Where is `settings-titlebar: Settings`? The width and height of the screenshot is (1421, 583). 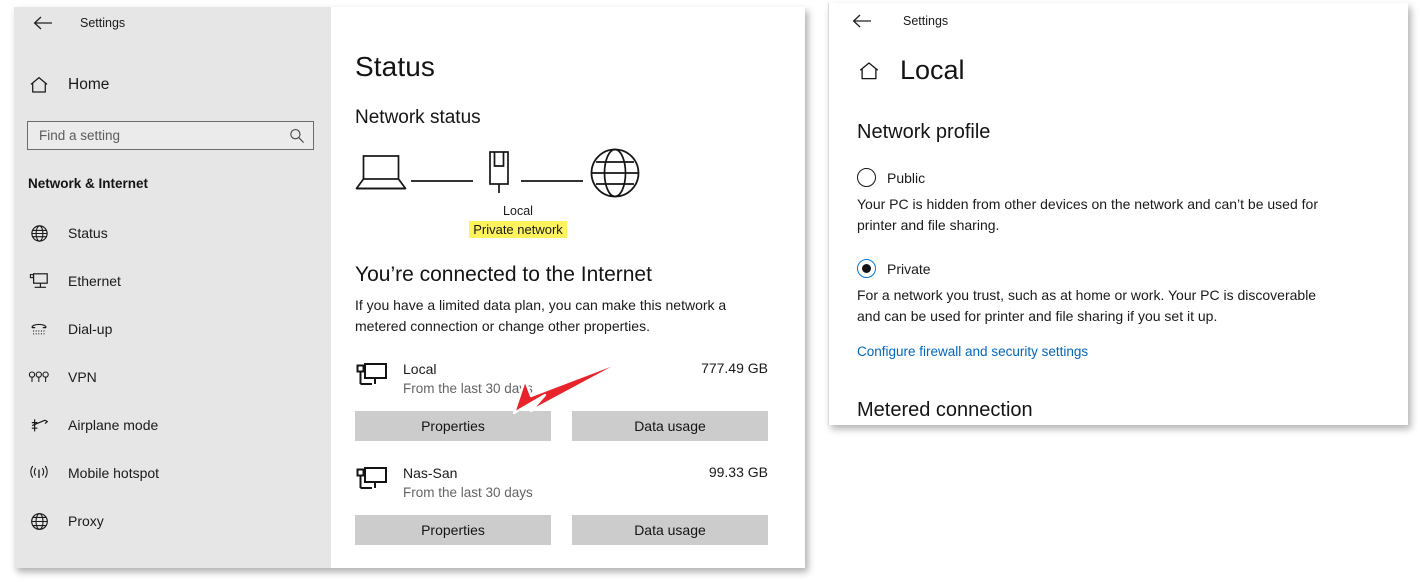 settings-titlebar: Settings is located at coordinates (172, 23).